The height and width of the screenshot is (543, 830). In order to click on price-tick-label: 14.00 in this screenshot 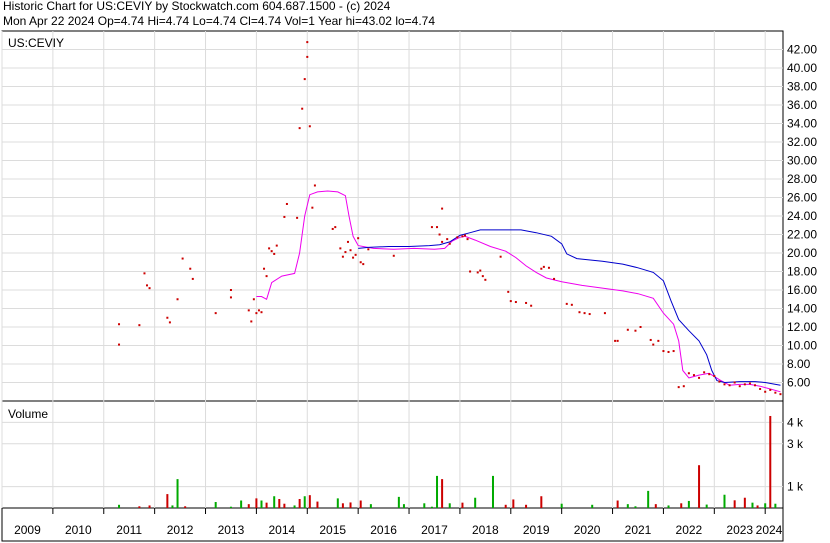, I will do `click(802, 309)`.